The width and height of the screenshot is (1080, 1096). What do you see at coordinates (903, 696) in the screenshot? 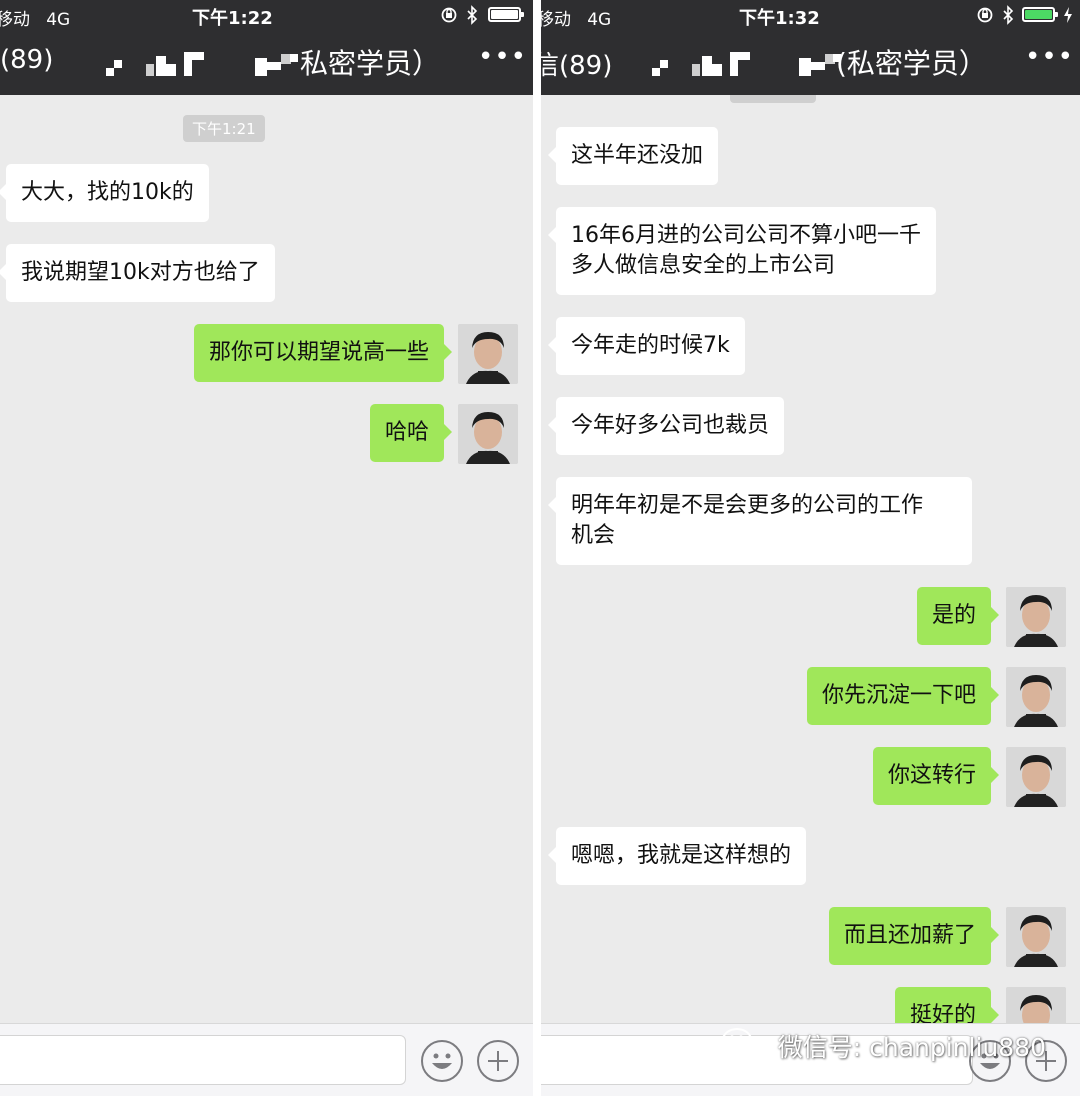
I see `outgoing-message: 你先沉淀一下吧` at bounding box center [903, 696].